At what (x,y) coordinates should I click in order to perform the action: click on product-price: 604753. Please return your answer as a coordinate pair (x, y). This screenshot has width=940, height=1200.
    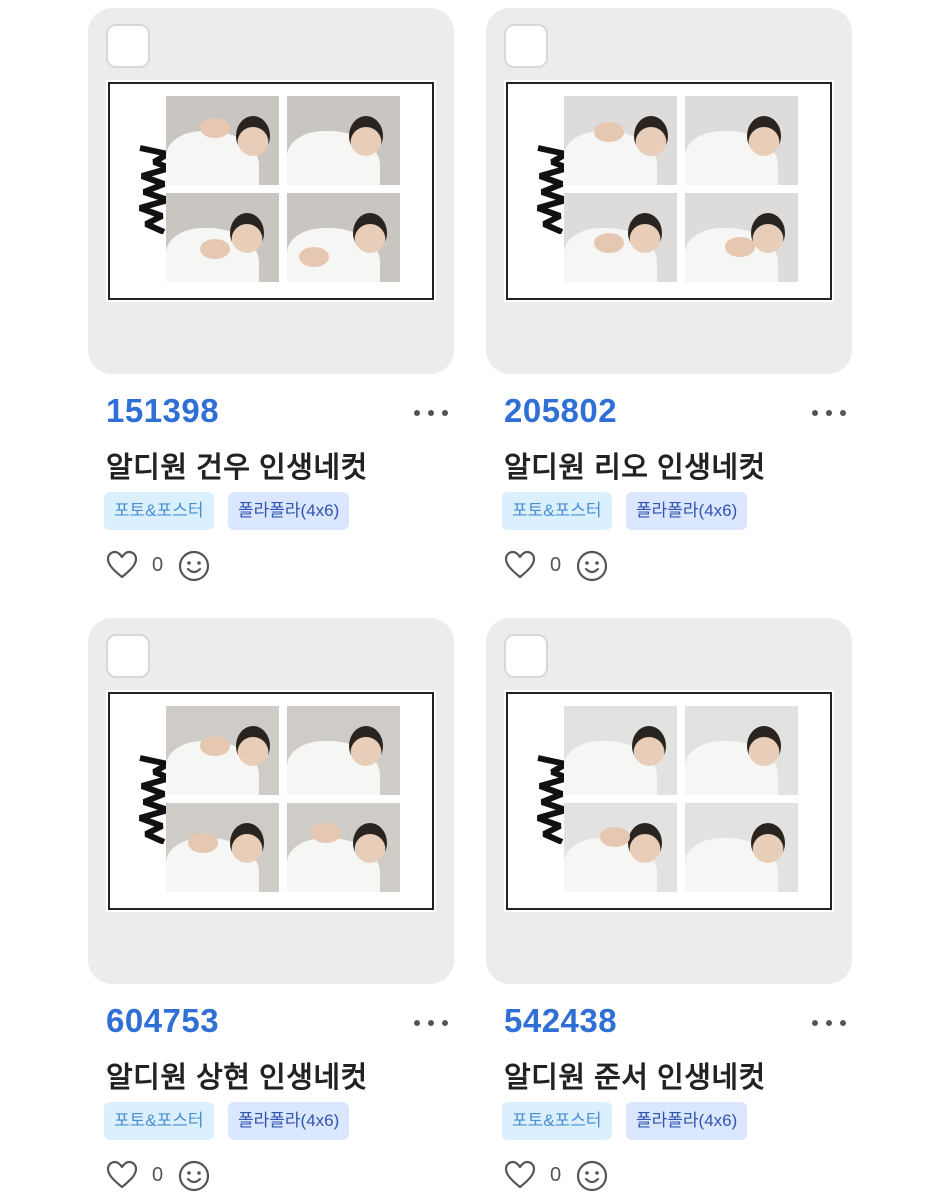
    Looking at the image, I should click on (163, 1020).